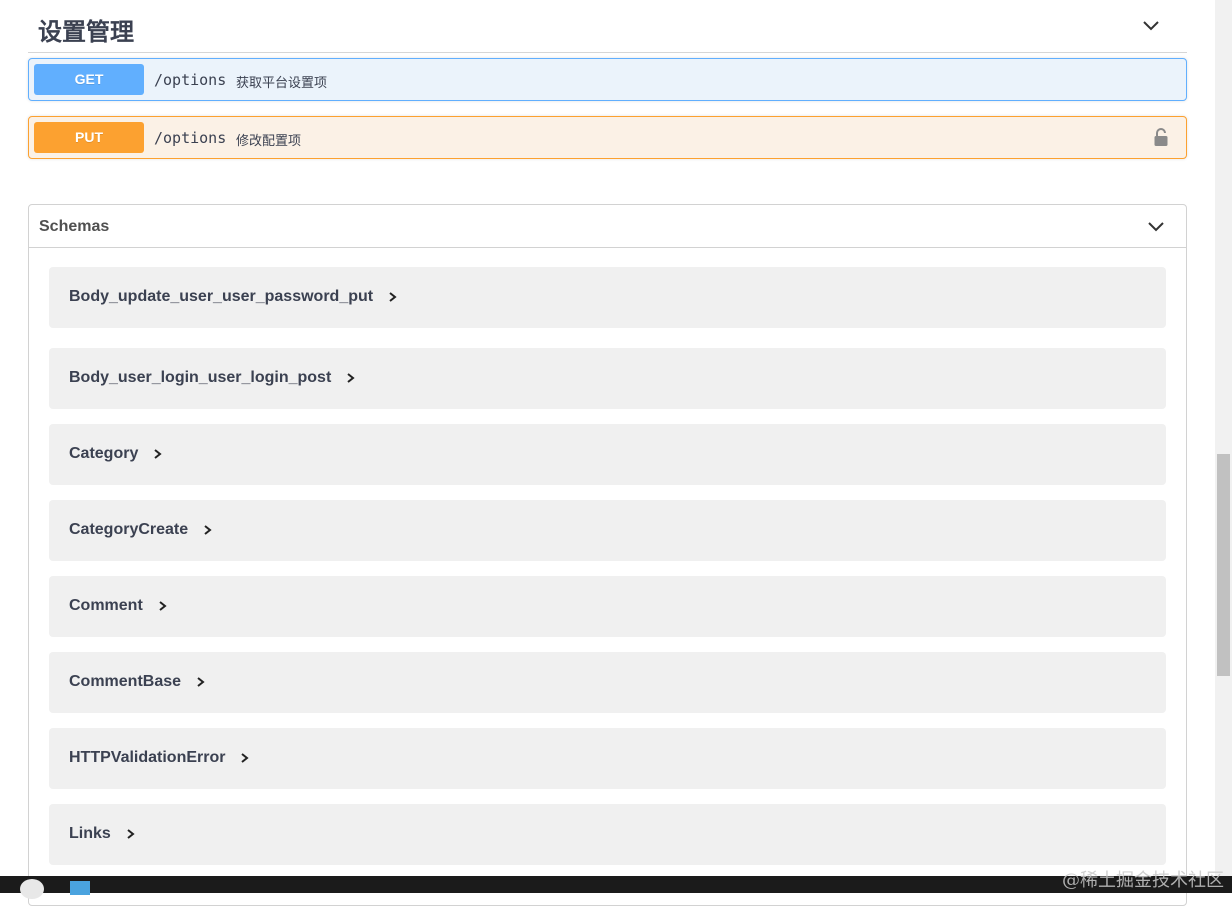  What do you see at coordinates (607, 682) in the screenshot?
I see `schema-item: CommentBase` at bounding box center [607, 682].